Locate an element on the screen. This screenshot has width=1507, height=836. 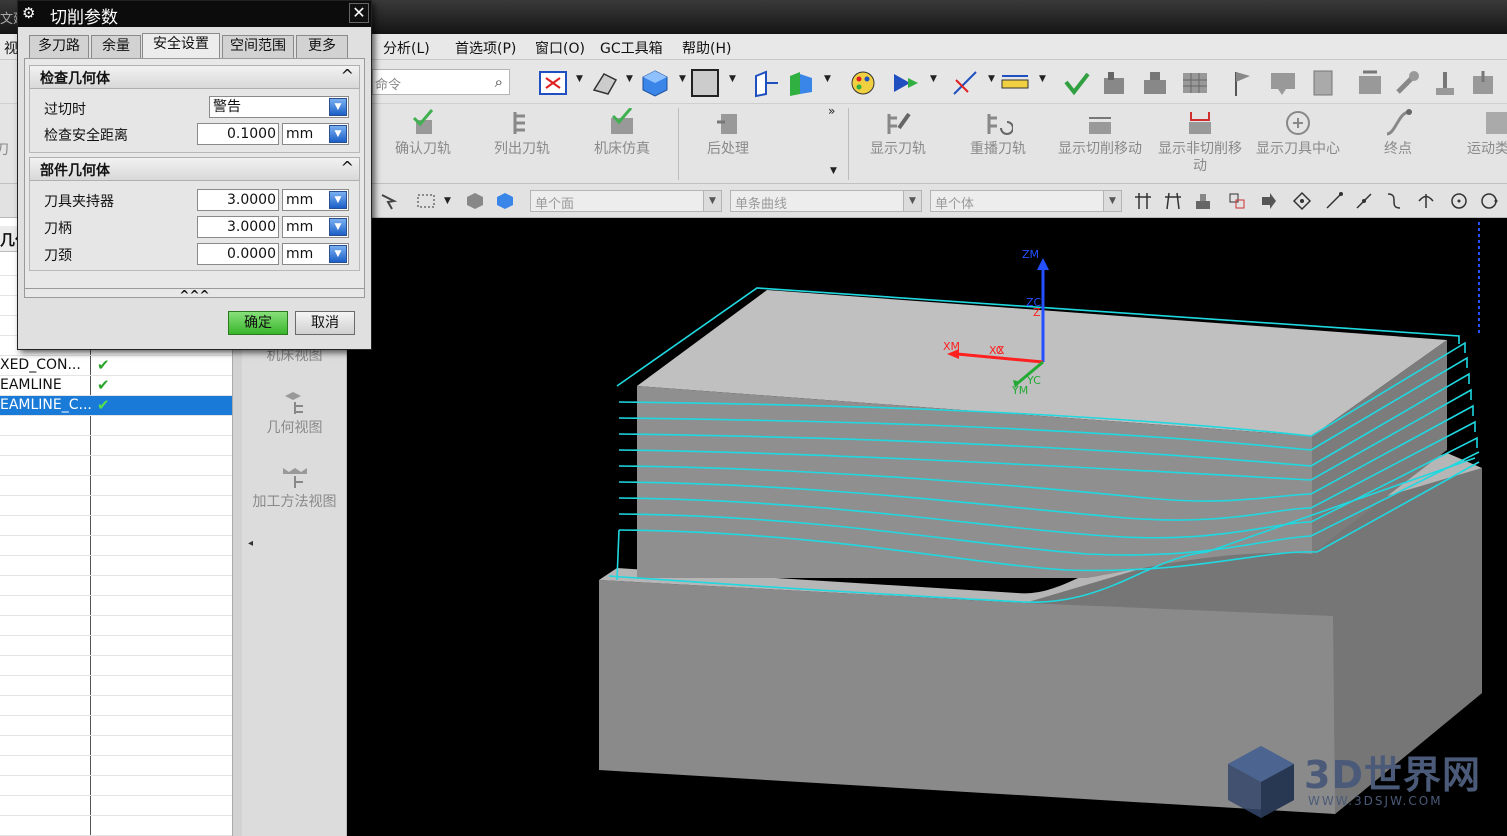
end-point-button: 终点 is located at coordinates (1398, 133).